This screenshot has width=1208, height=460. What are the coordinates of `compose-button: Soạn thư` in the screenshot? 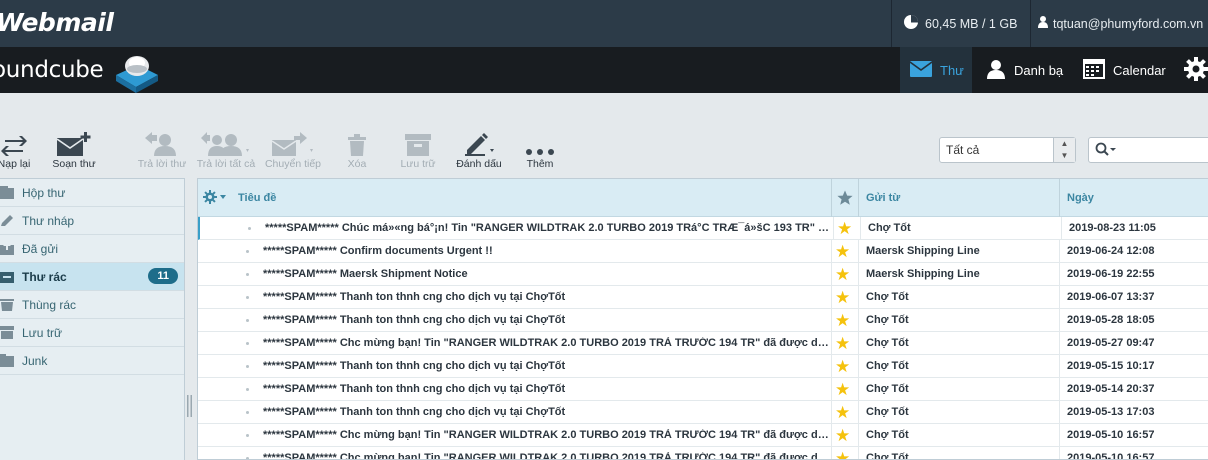 It's located at (74, 150).